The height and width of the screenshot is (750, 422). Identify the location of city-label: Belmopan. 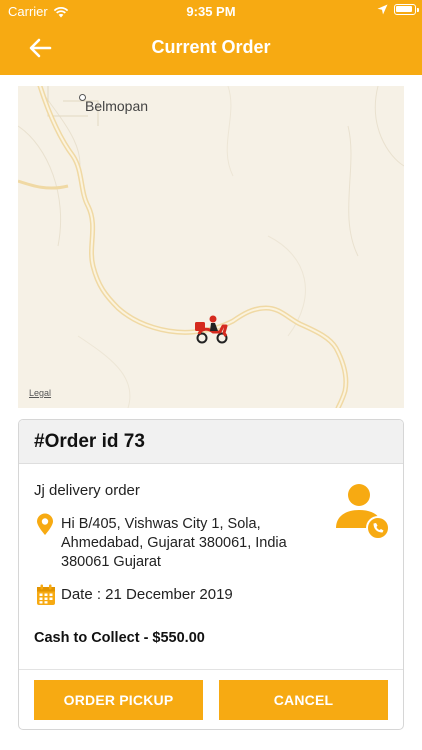
(117, 106).